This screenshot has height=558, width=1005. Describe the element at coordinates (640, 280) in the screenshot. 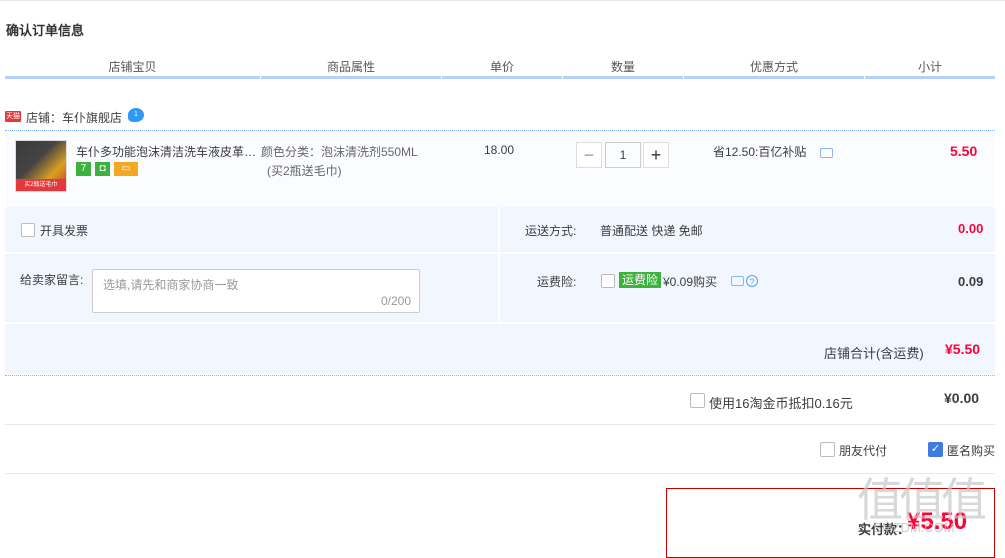

I see `insurance-badge: 运费险` at that location.